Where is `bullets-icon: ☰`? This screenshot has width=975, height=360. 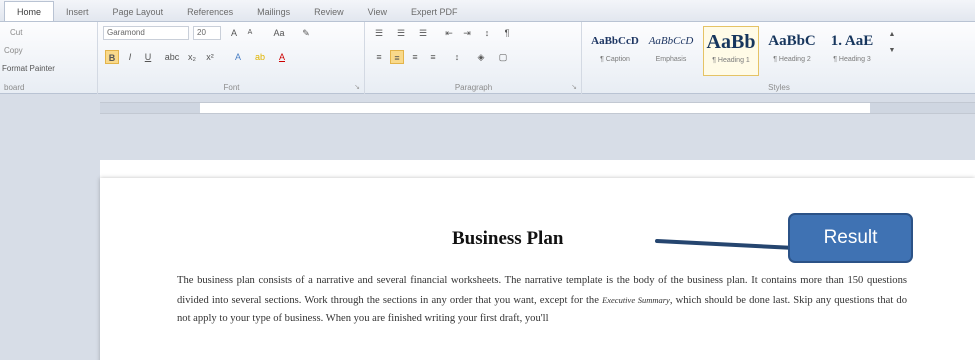
bullets-icon: ☰ is located at coordinates (379, 33).